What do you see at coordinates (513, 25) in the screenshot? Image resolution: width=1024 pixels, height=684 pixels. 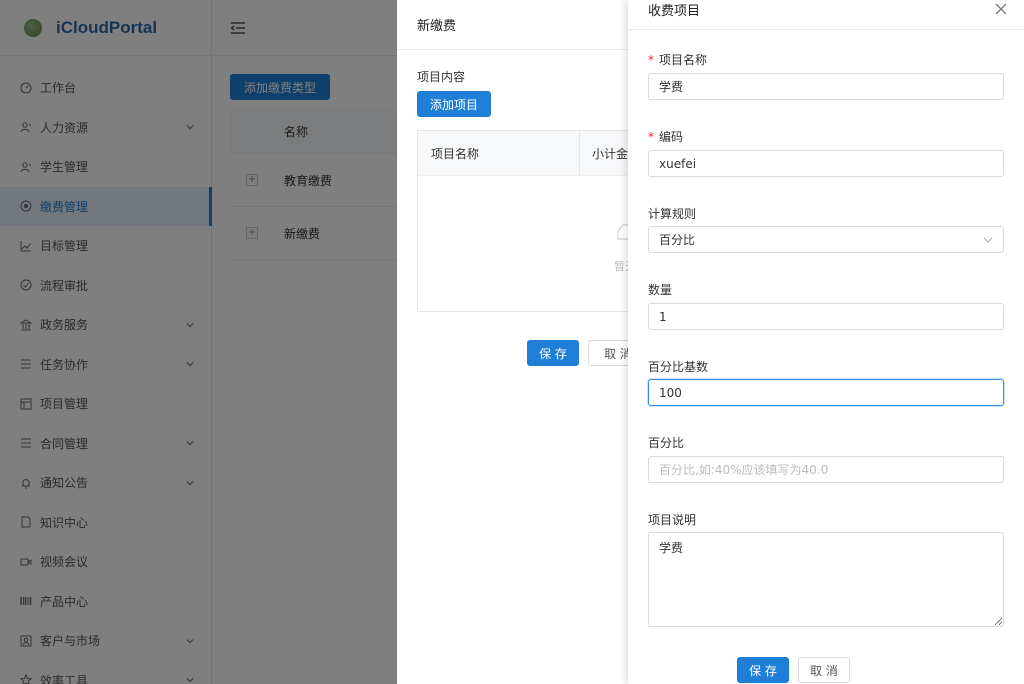 I see `drawer-title: 新缴费` at bounding box center [513, 25].